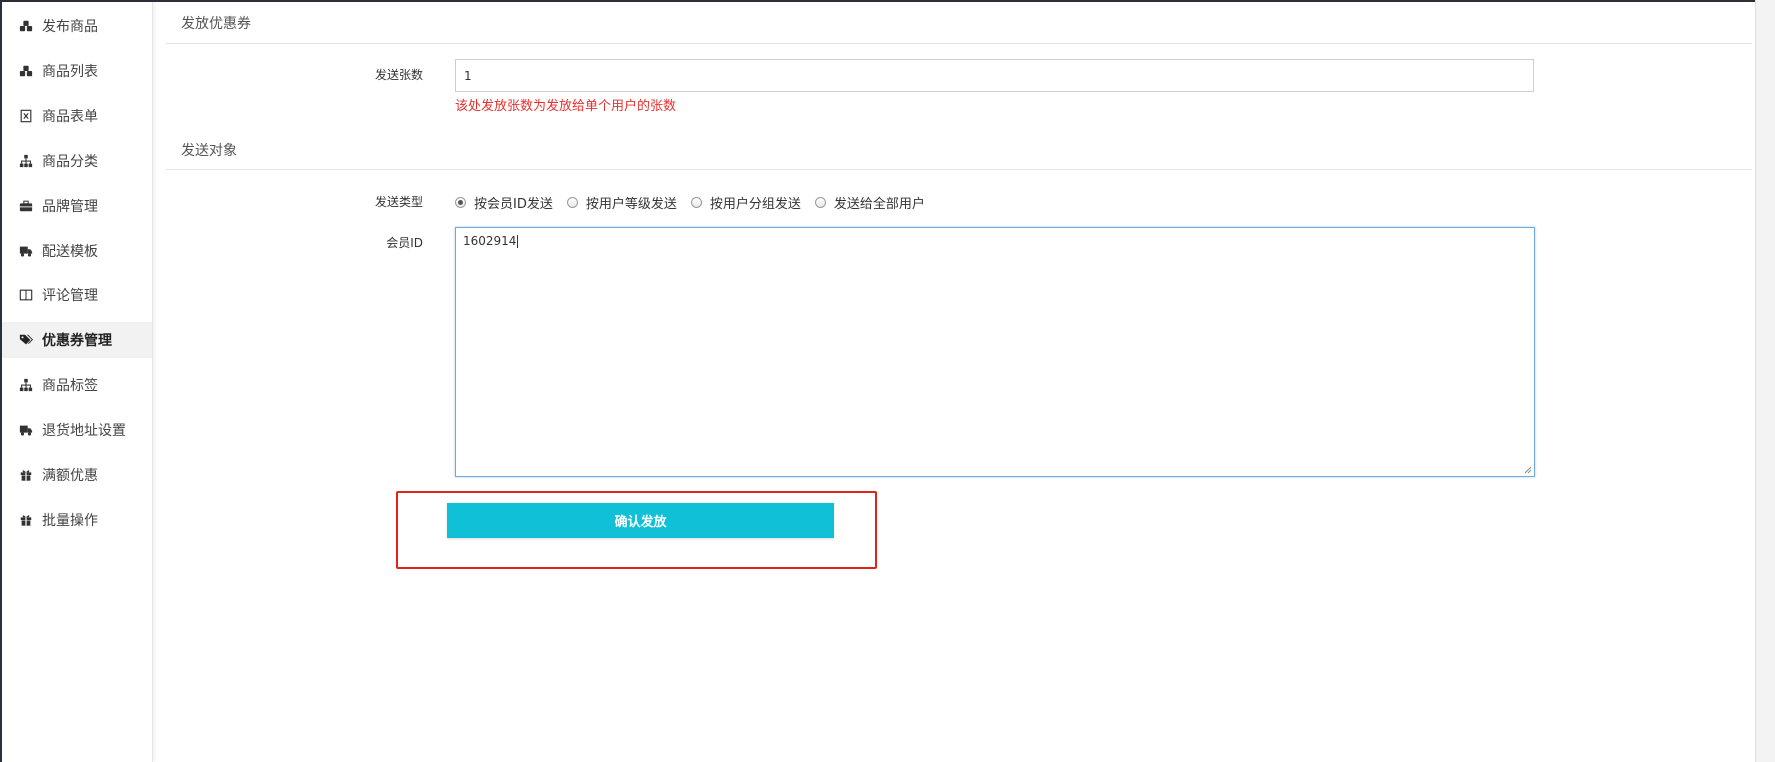 Image resolution: width=1775 pixels, height=762 pixels. What do you see at coordinates (566, 106) in the screenshot?
I see `quantity-hint: 该处发放张数为发放给单个用户的张数` at bounding box center [566, 106].